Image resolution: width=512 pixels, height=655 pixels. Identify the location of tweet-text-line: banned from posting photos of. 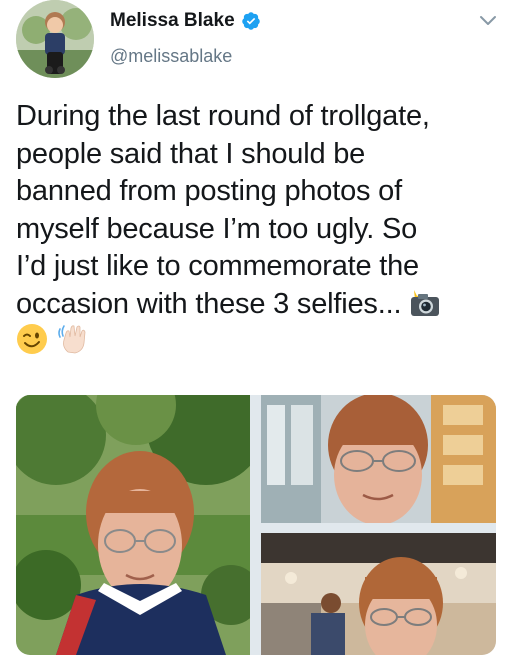
(209, 191).